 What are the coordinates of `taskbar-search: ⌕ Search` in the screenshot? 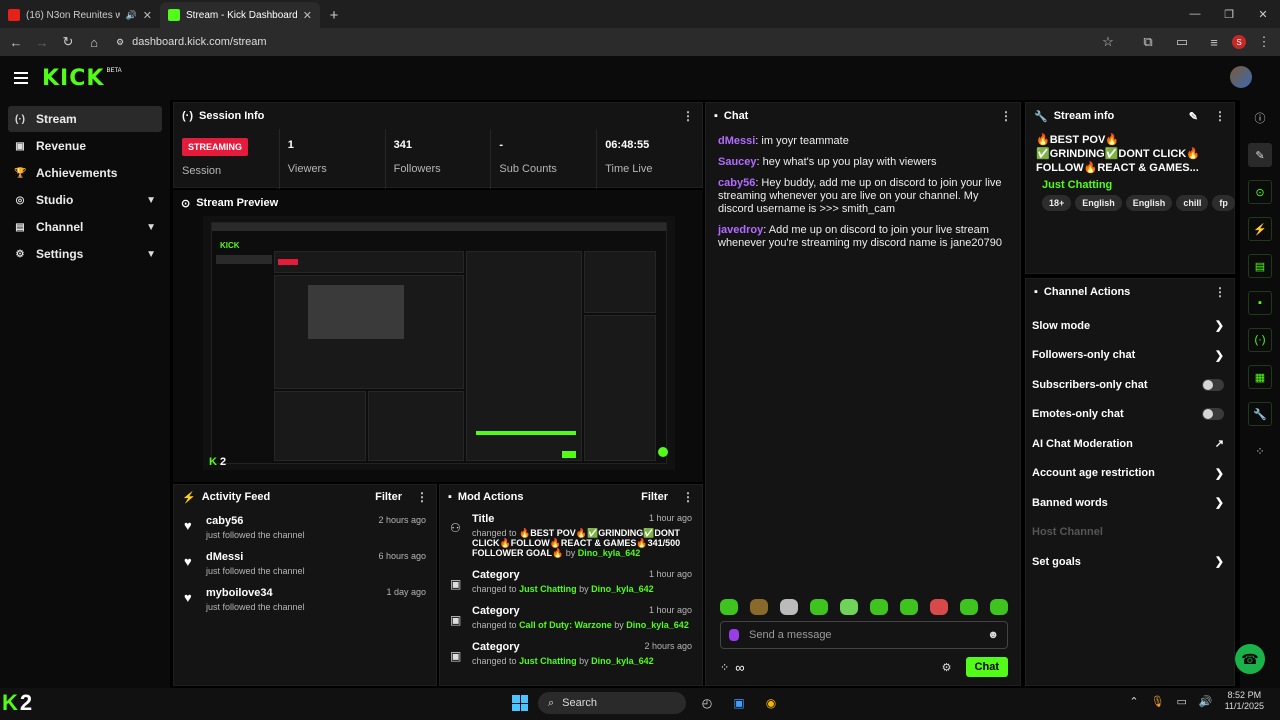 It's located at (612, 703).